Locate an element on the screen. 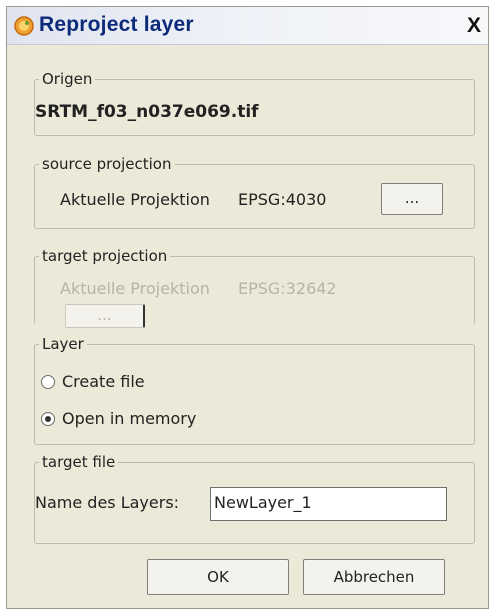 The height and width of the screenshot is (611, 491). source-projection-legend: source projection is located at coordinates (107, 164).